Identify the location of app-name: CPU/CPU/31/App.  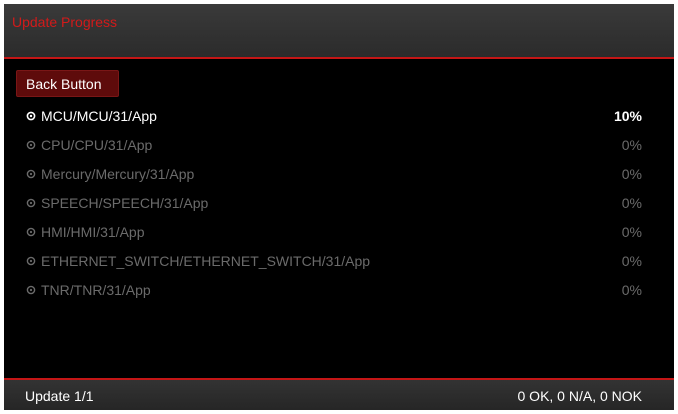
(97, 145).